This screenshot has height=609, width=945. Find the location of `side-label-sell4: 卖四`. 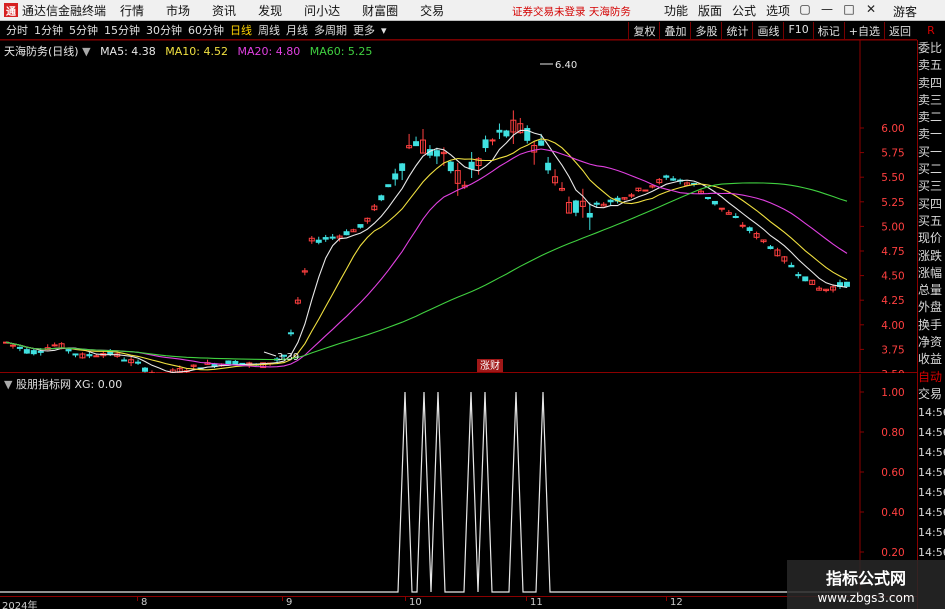

side-label-sell4: 卖四 is located at coordinates (930, 82).